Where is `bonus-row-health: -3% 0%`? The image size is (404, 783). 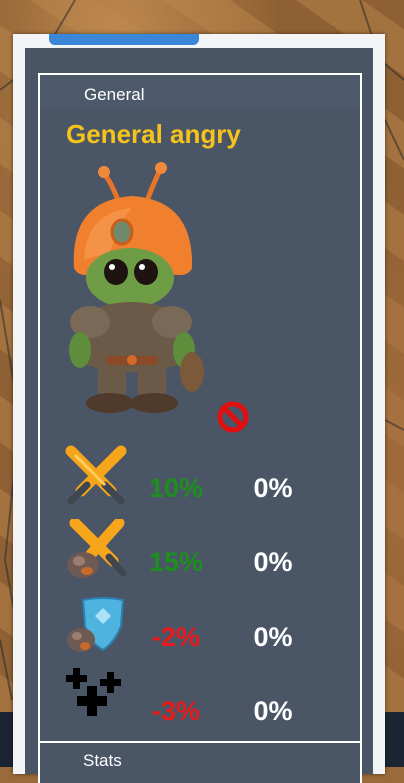 bonus-row-health: -3% 0% is located at coordinates (200, 701).